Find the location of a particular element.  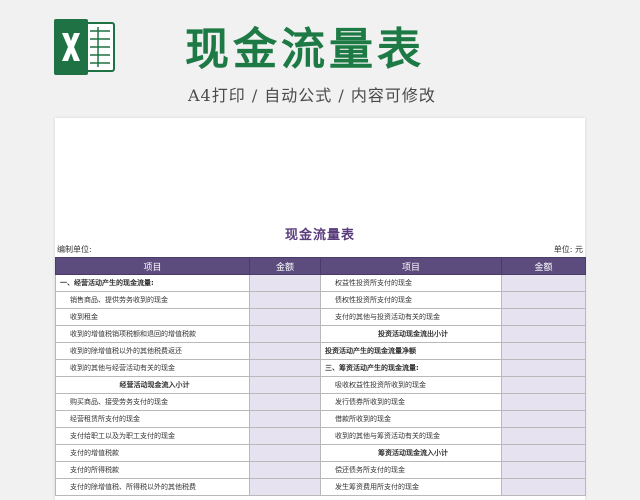

table-row: 销售商品、提供劳务收到的现金 债权性投资所支付的现金 is located at coordinates (320, 300).